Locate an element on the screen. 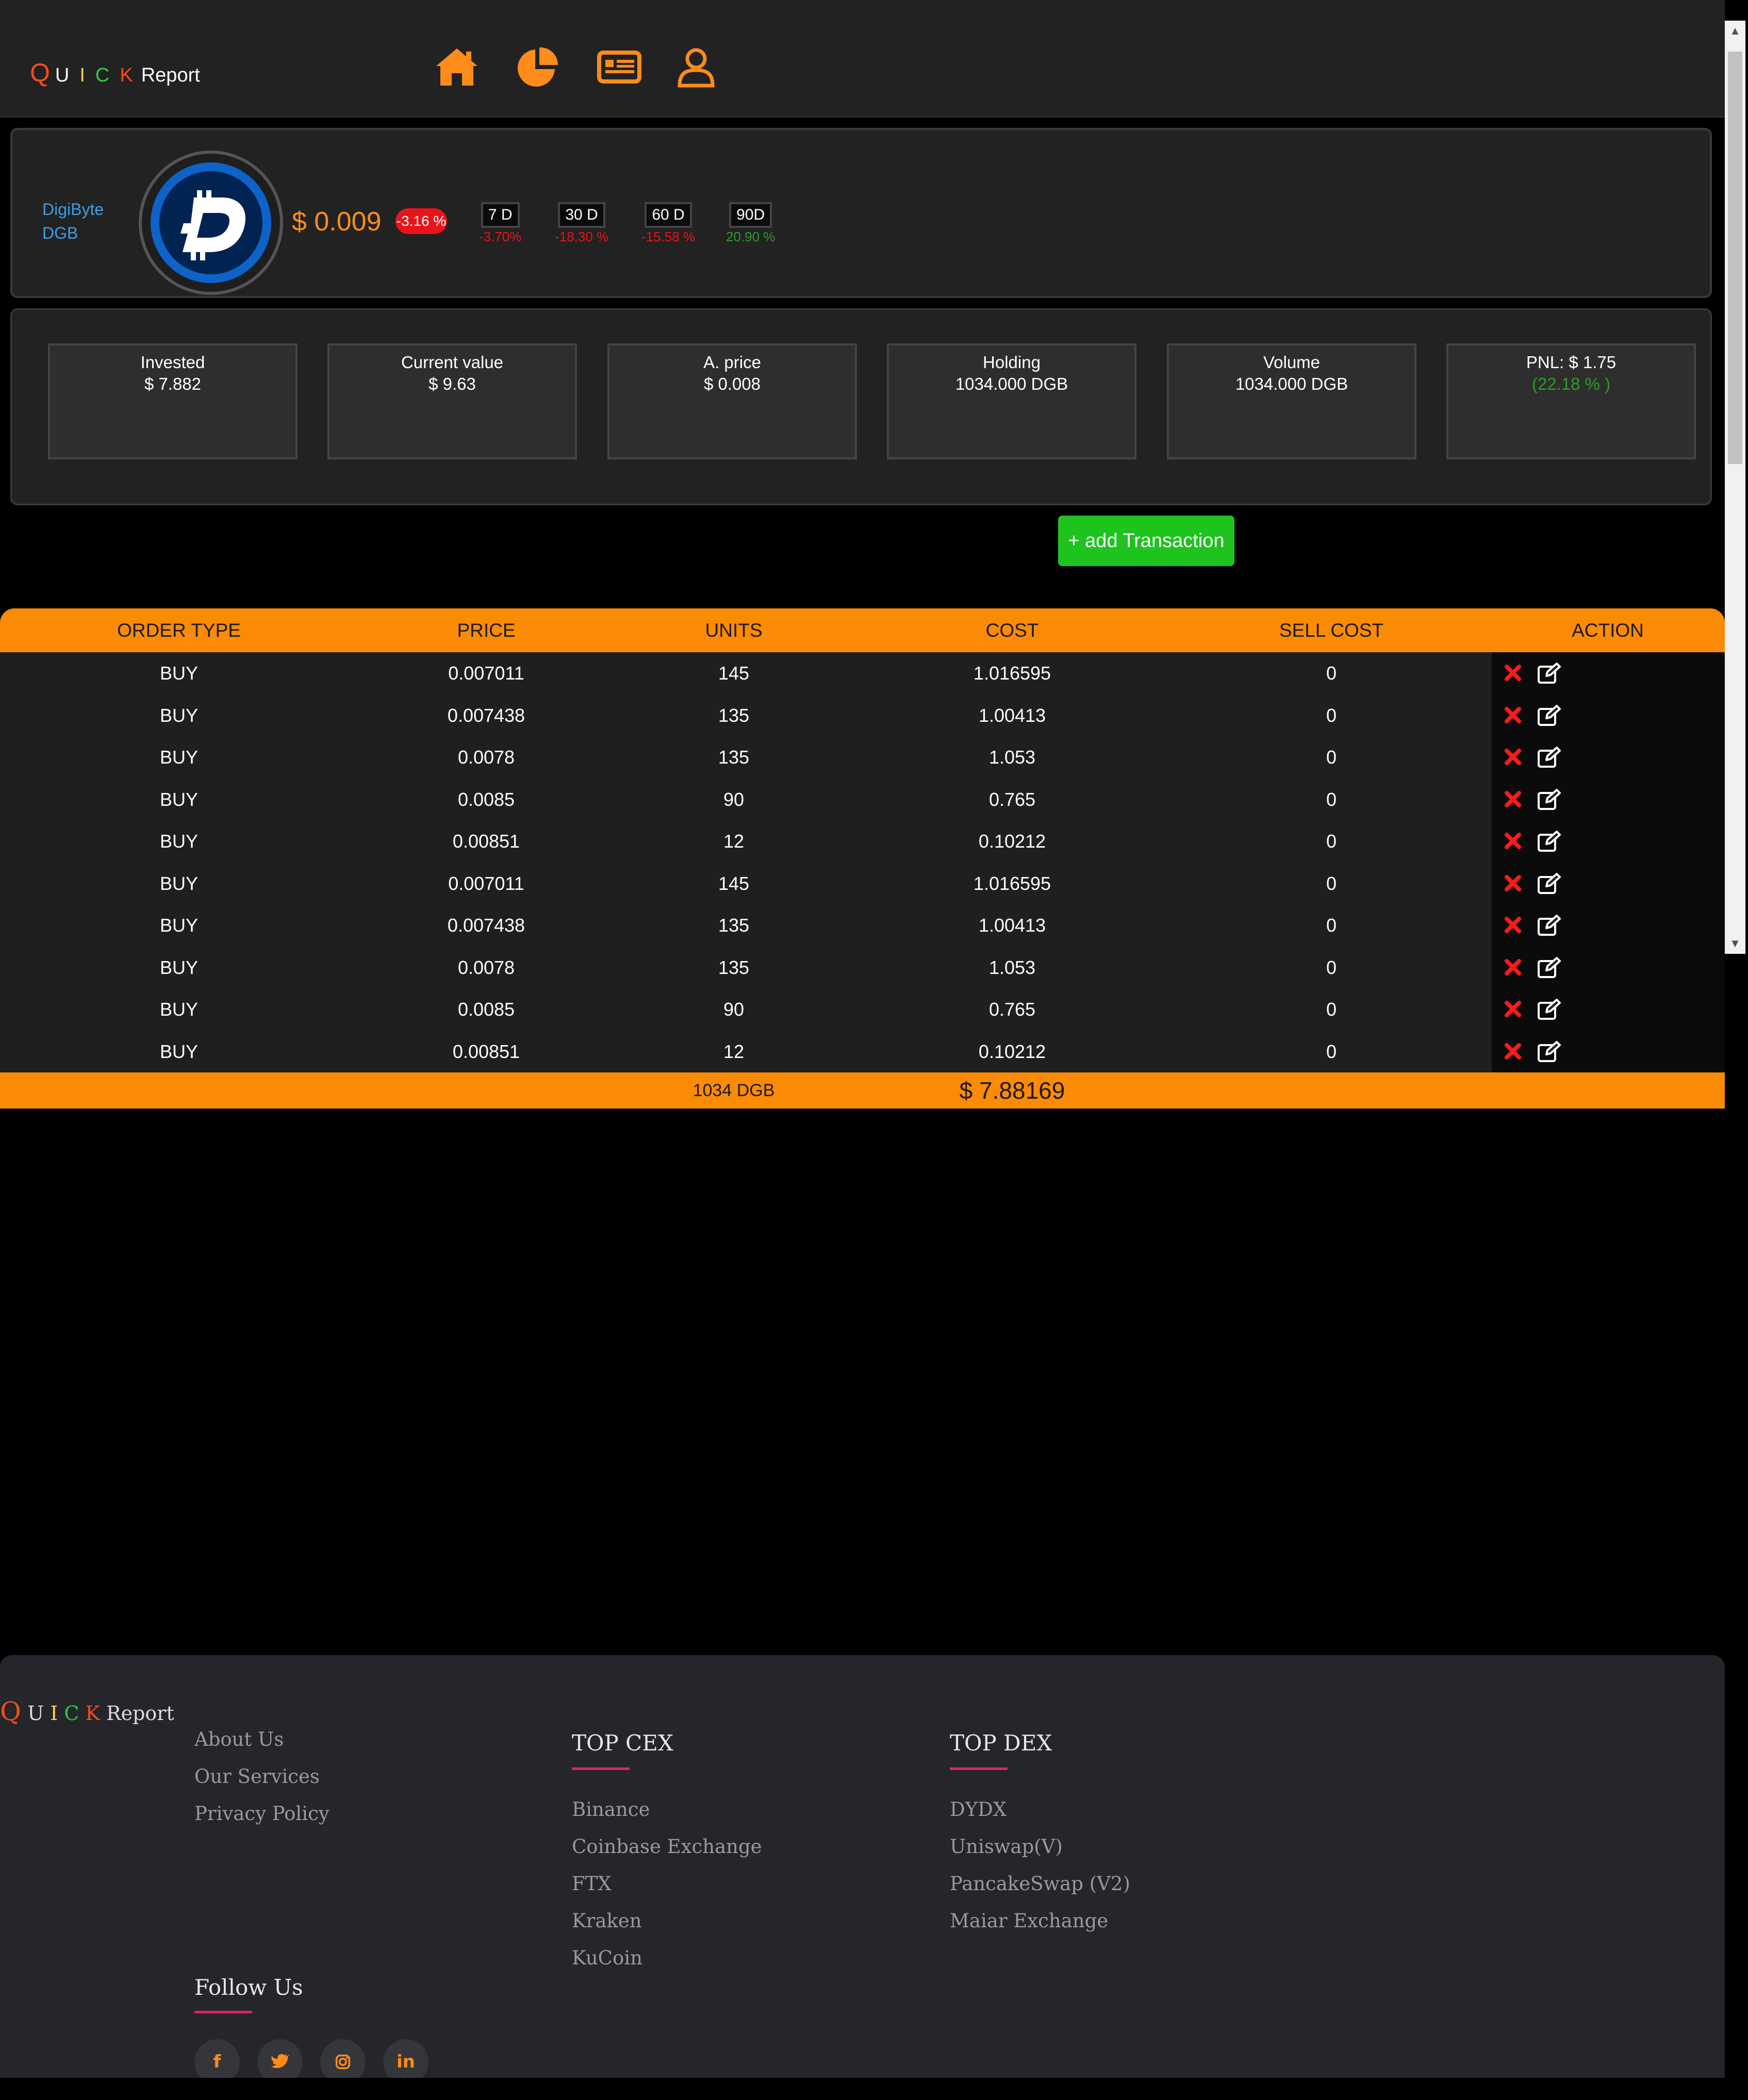  period-30d: 30 D -18.30 % is located at coordinates (581, 223).